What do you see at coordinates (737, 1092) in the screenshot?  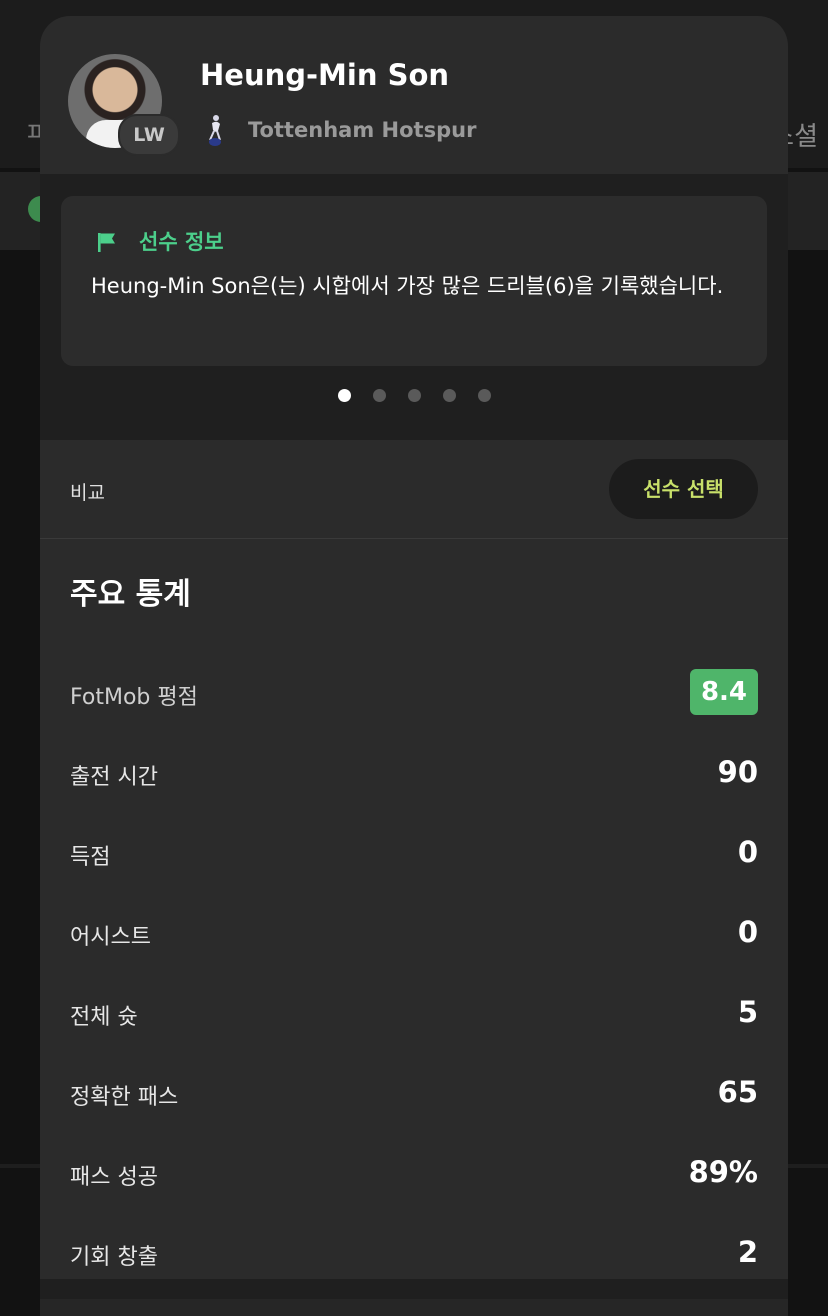 I see `stat-value: 65` at bounding box center [737, 1092].